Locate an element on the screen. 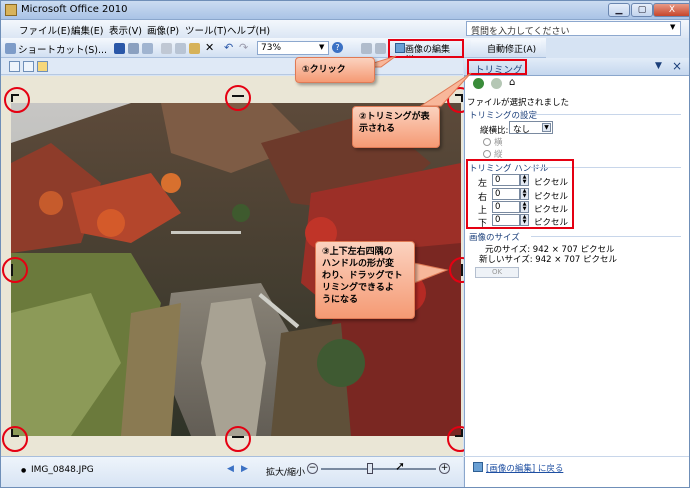 This screenshot has height=488, width=690. callout-pointer-handles is located at coordinates (431, 273).